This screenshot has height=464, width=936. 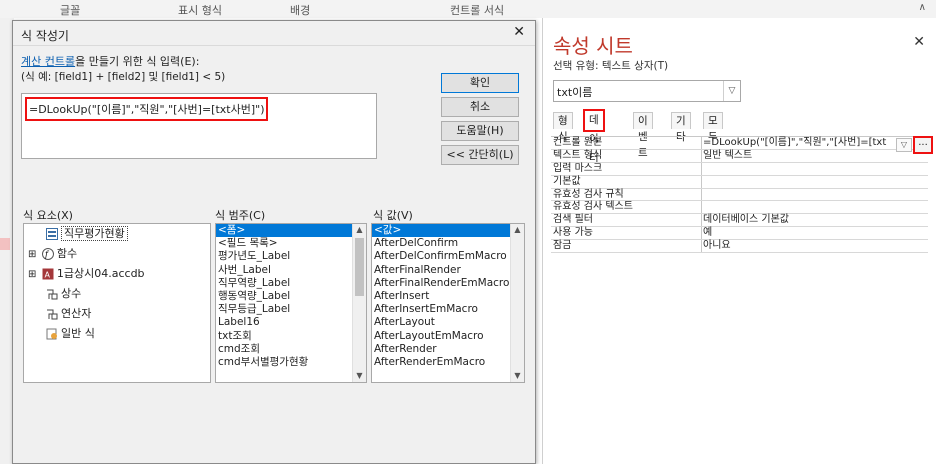 I want to click on ok-button: 확인, so click(x=480, y=83).